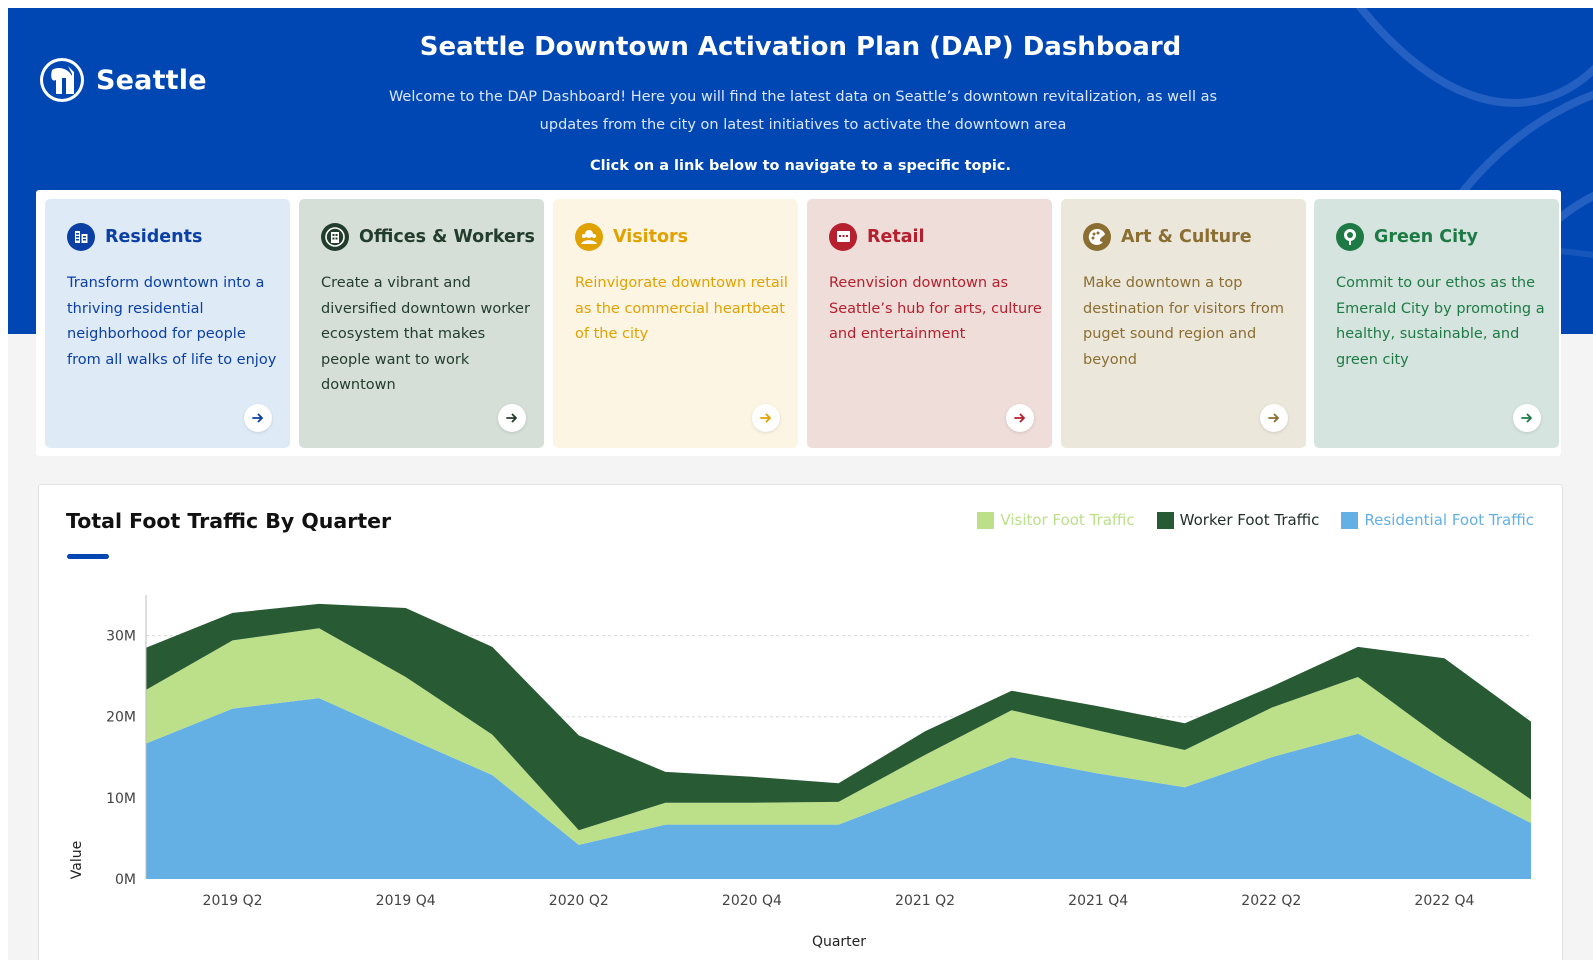 This screenshot has height=960, width=1593. I want to click on card-title: Art & Culture, so click(1186, 237).